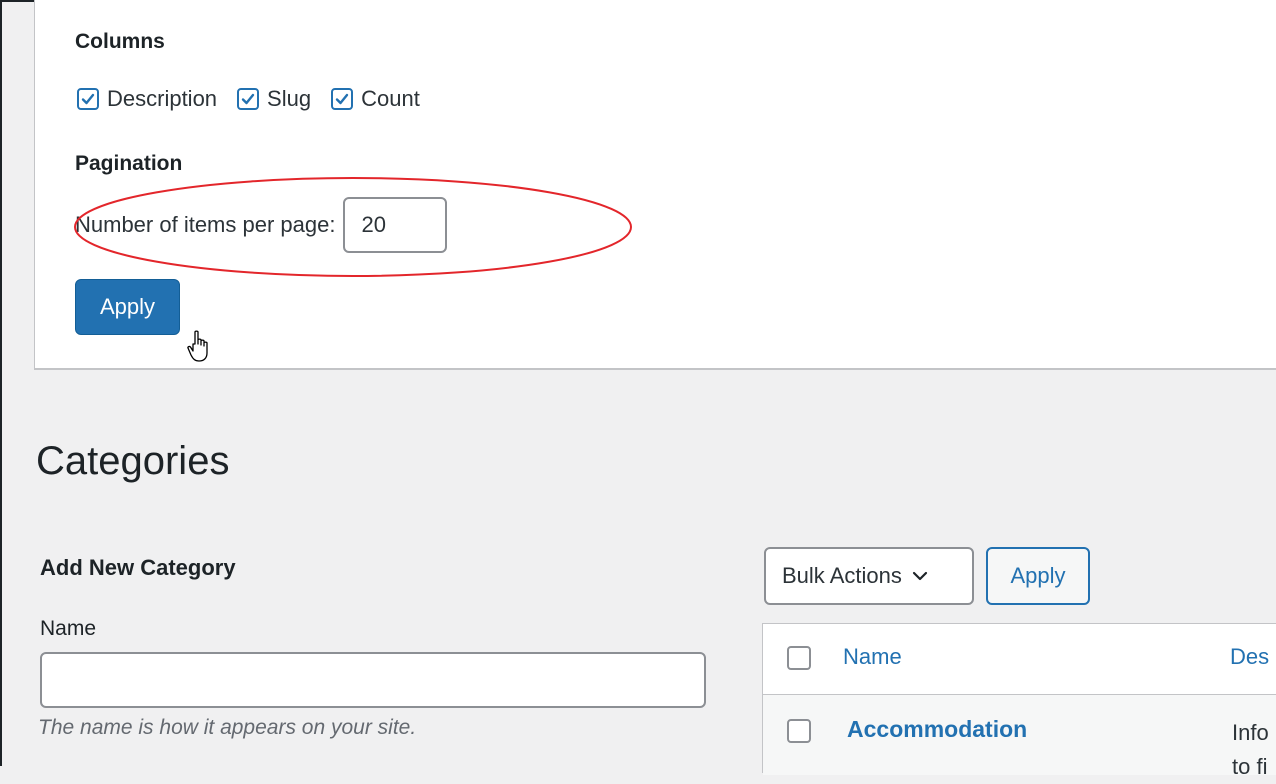  Describe the element at coordinates (127, 307) in the screenshot. I see `screen-options-apply-button: Apply` at that location.